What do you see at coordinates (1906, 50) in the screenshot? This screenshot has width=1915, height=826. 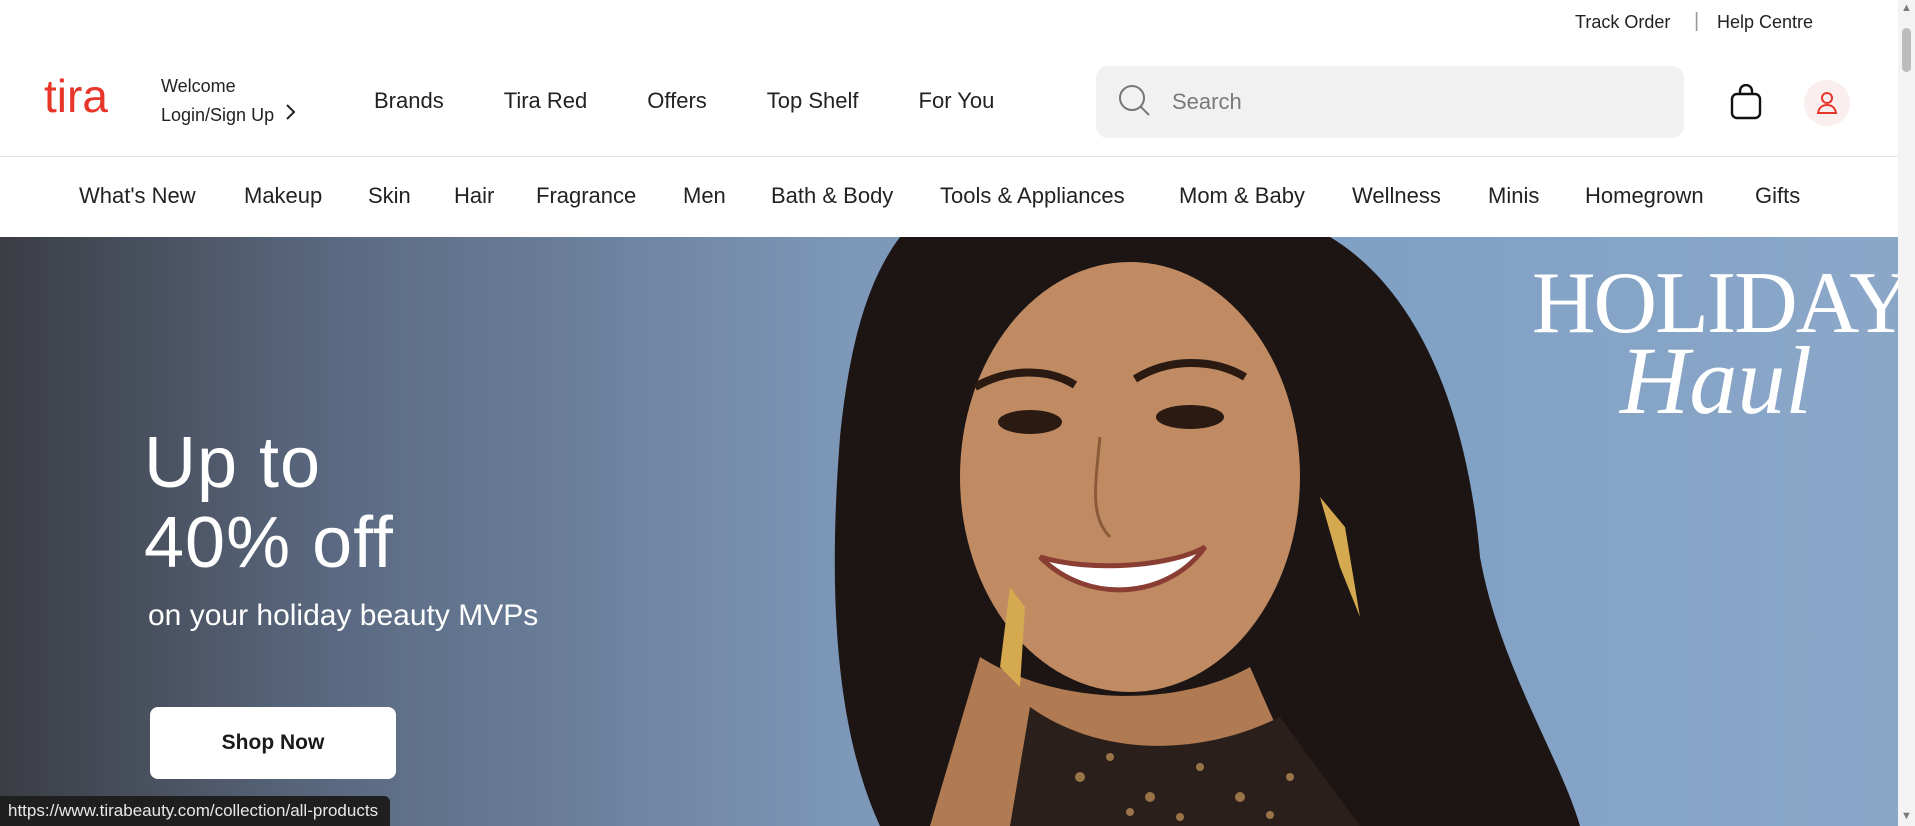 I see `scroll-thumb` at bounding box center [1906, 50].